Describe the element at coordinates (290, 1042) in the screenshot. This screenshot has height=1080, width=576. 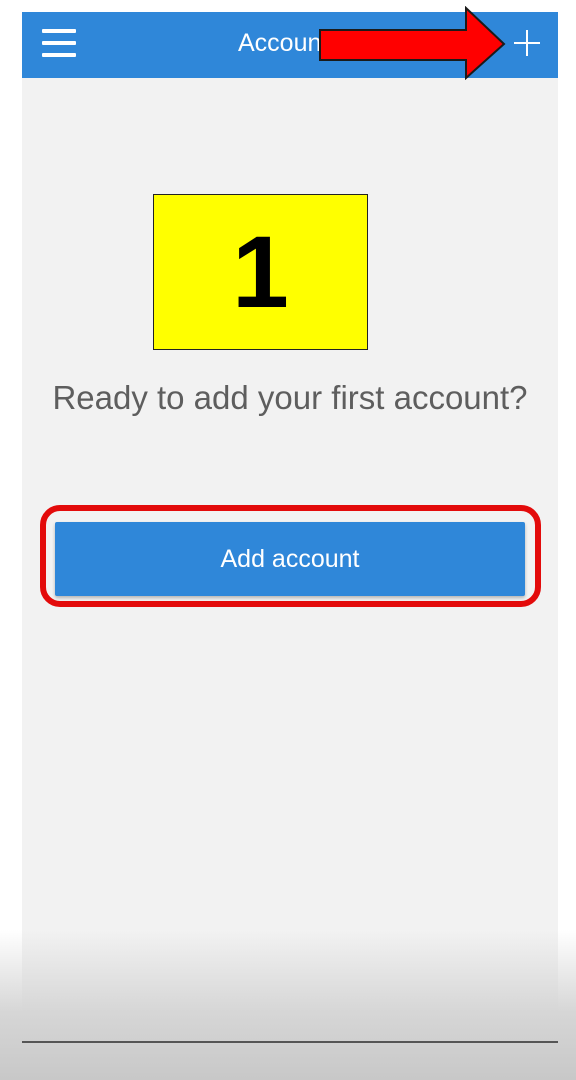
I see `bottom-divider` at that location.